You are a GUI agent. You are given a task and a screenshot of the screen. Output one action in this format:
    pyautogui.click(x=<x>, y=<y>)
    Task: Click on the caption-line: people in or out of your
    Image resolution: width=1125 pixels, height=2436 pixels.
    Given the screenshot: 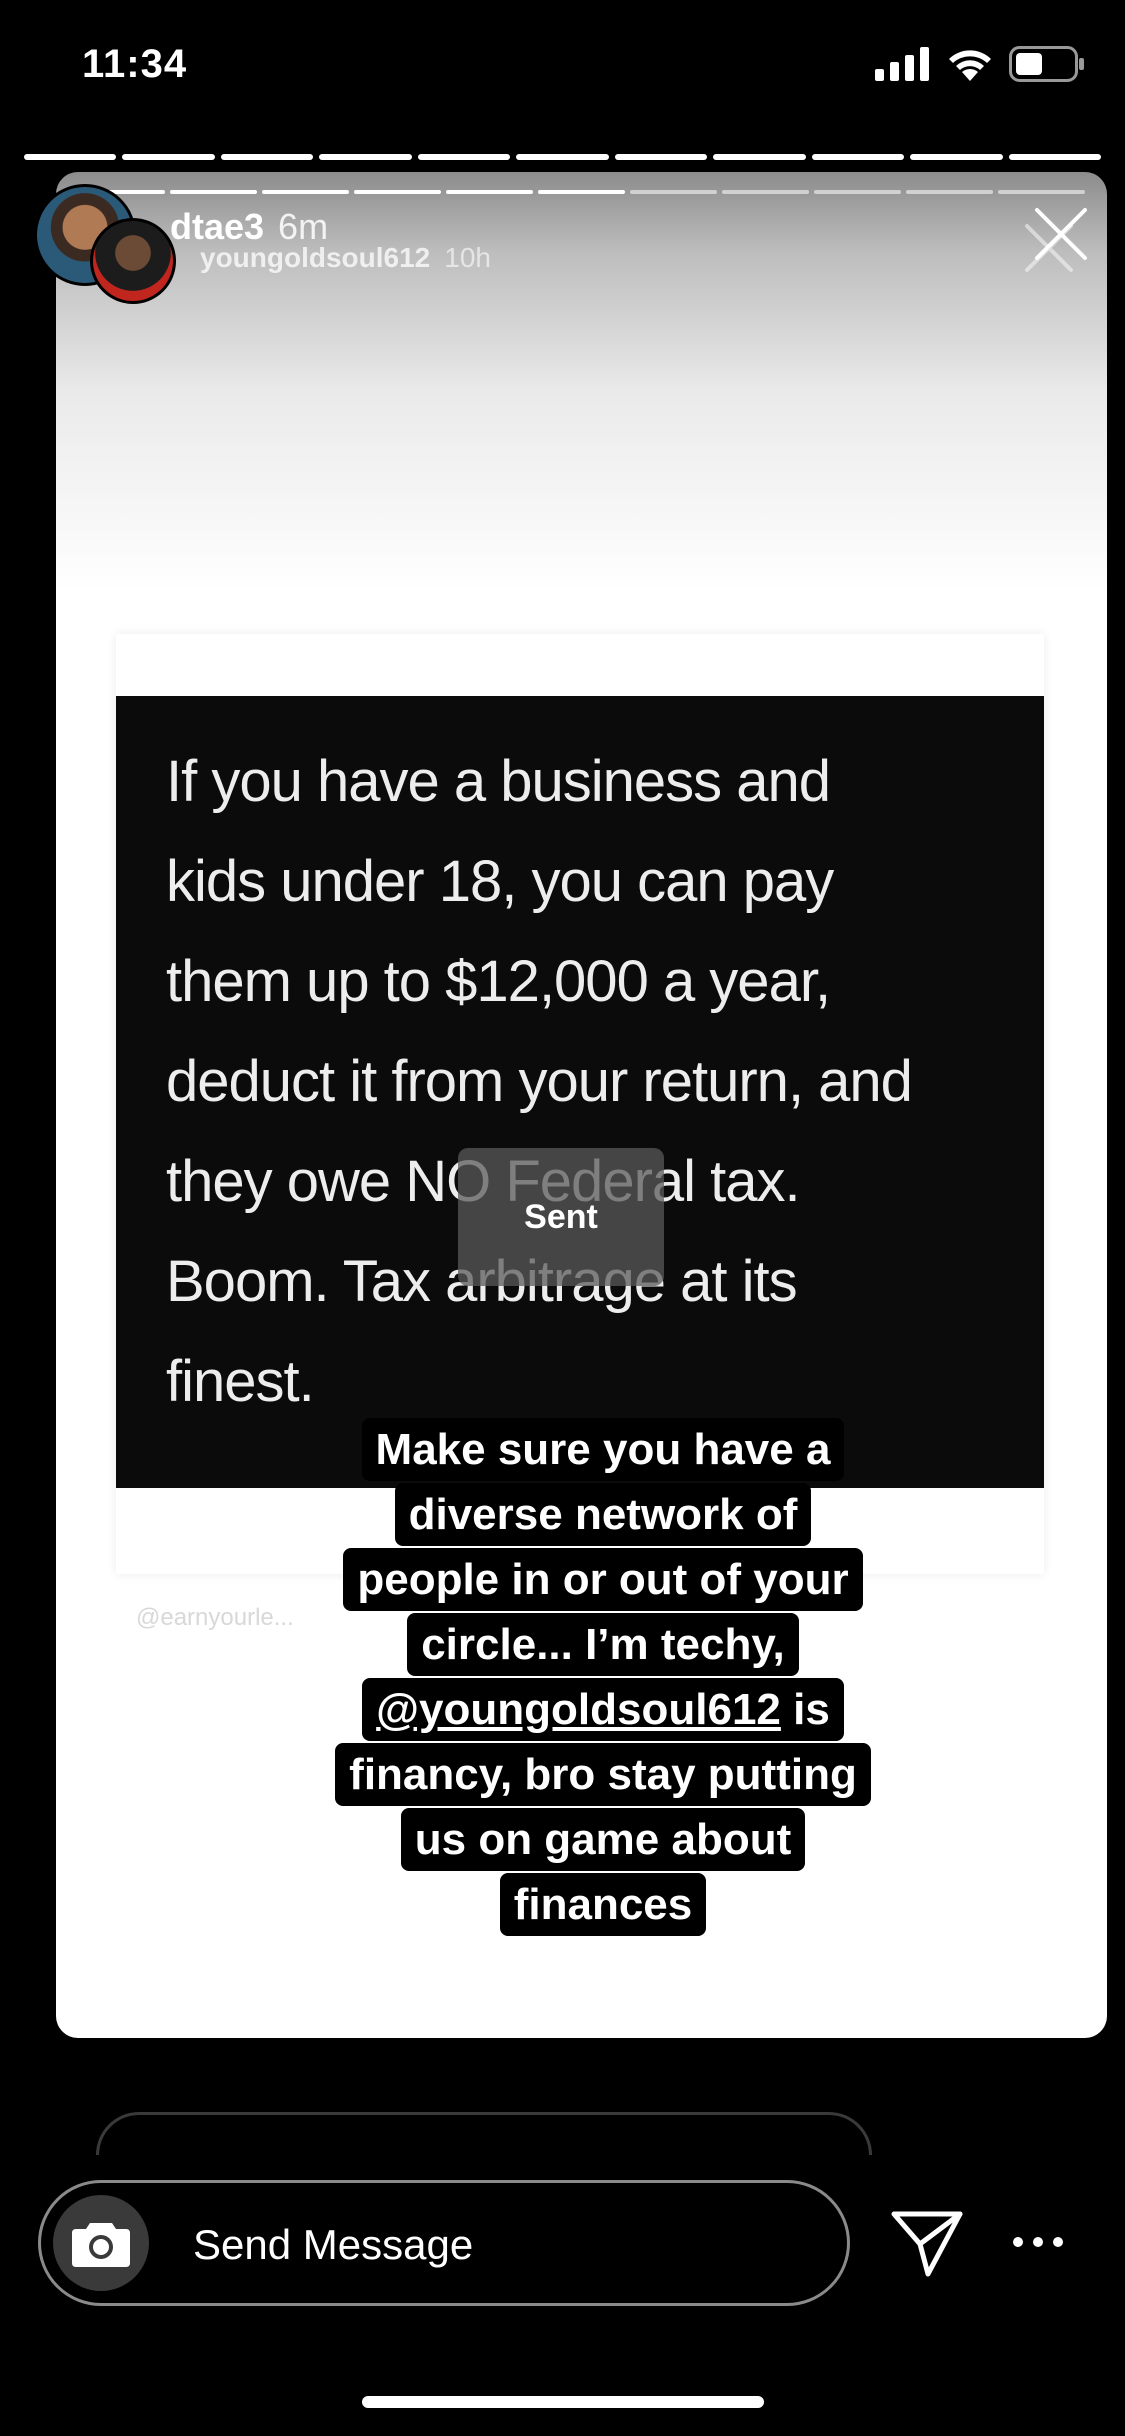 What is the action you would take?
    pyautogui.click(x=603, y=1579)
    